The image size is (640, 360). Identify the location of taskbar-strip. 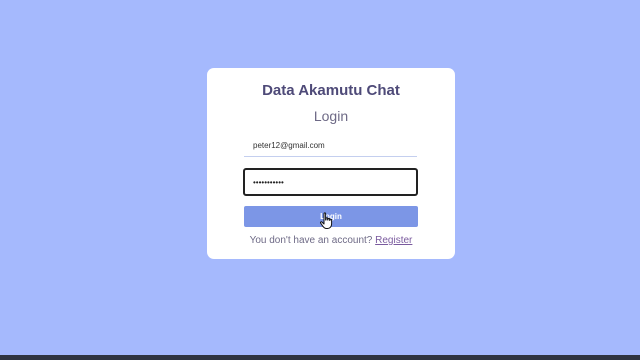
(320, 357).